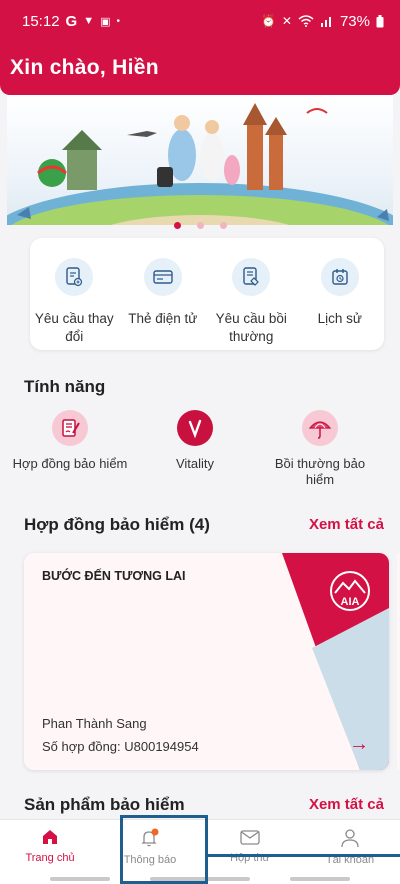  I want to click on quick-action-request-change: Yêu cầu thay đổi, so click(74, 294).